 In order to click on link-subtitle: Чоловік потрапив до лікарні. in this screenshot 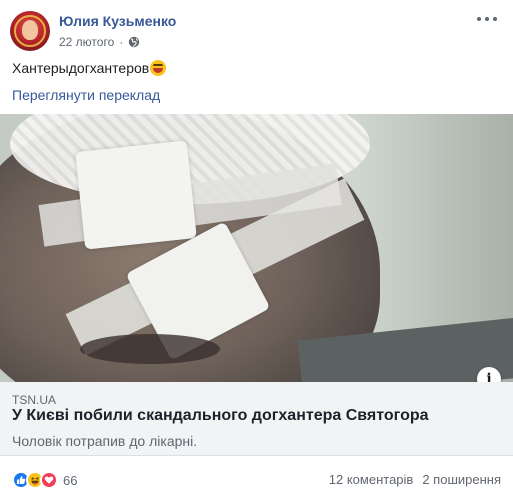, I will do `click(105, 441)`.